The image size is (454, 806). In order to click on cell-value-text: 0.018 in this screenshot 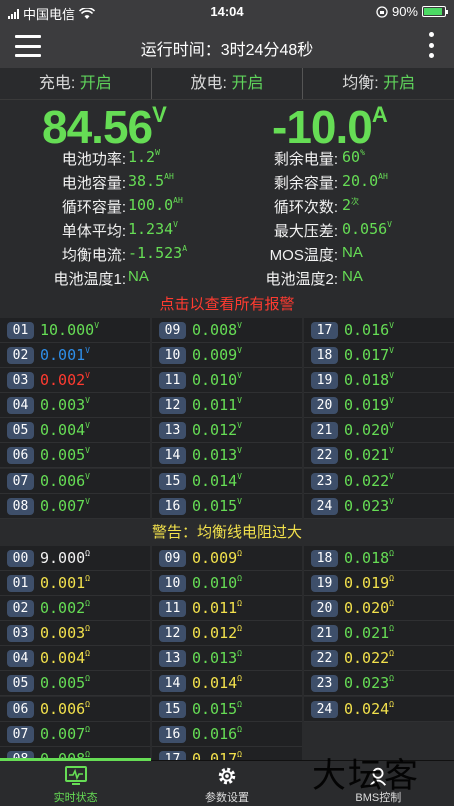, I will do `click(367, 558)`.